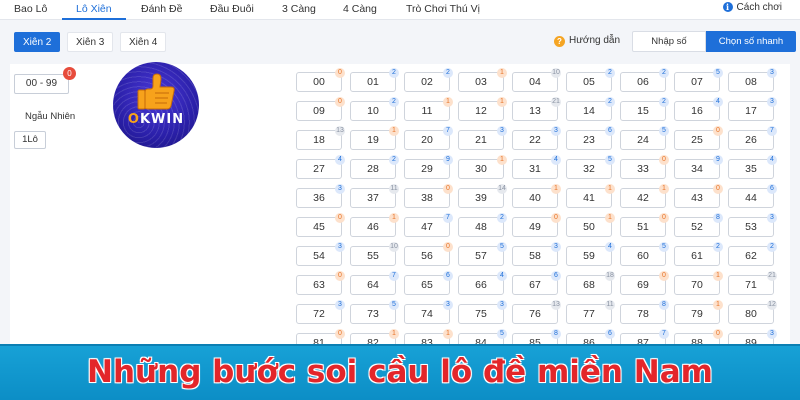  What do you see at coordinates (590, 138) in the screenshot?
I see `number-cell: 23 6` at bounding box center [590, 138].